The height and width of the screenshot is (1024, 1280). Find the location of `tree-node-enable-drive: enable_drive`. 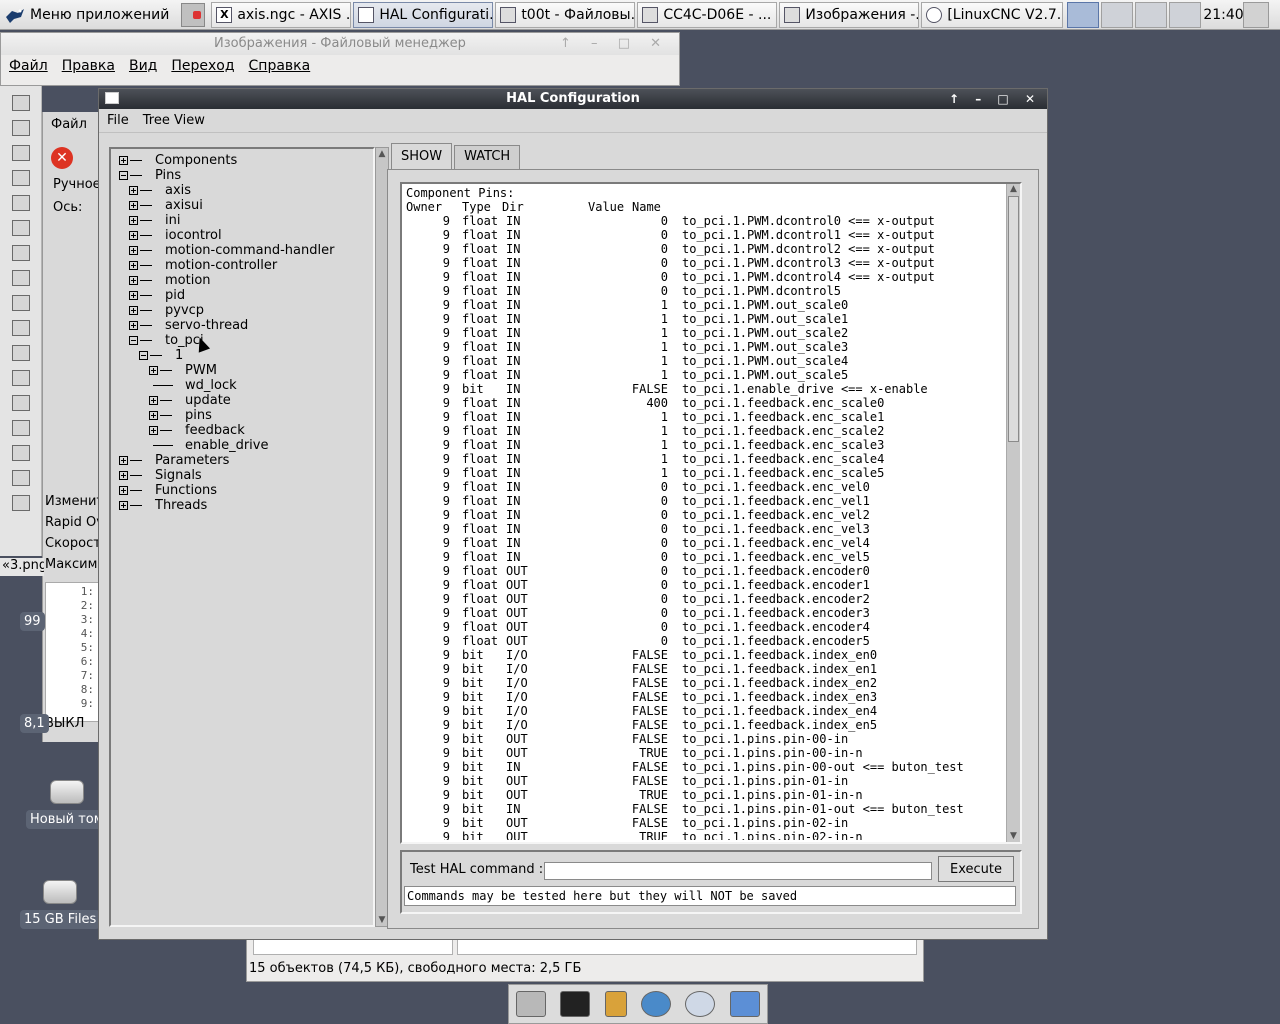

tree-node-enable-drive: enable_drive is located at coordinates (226, 445).